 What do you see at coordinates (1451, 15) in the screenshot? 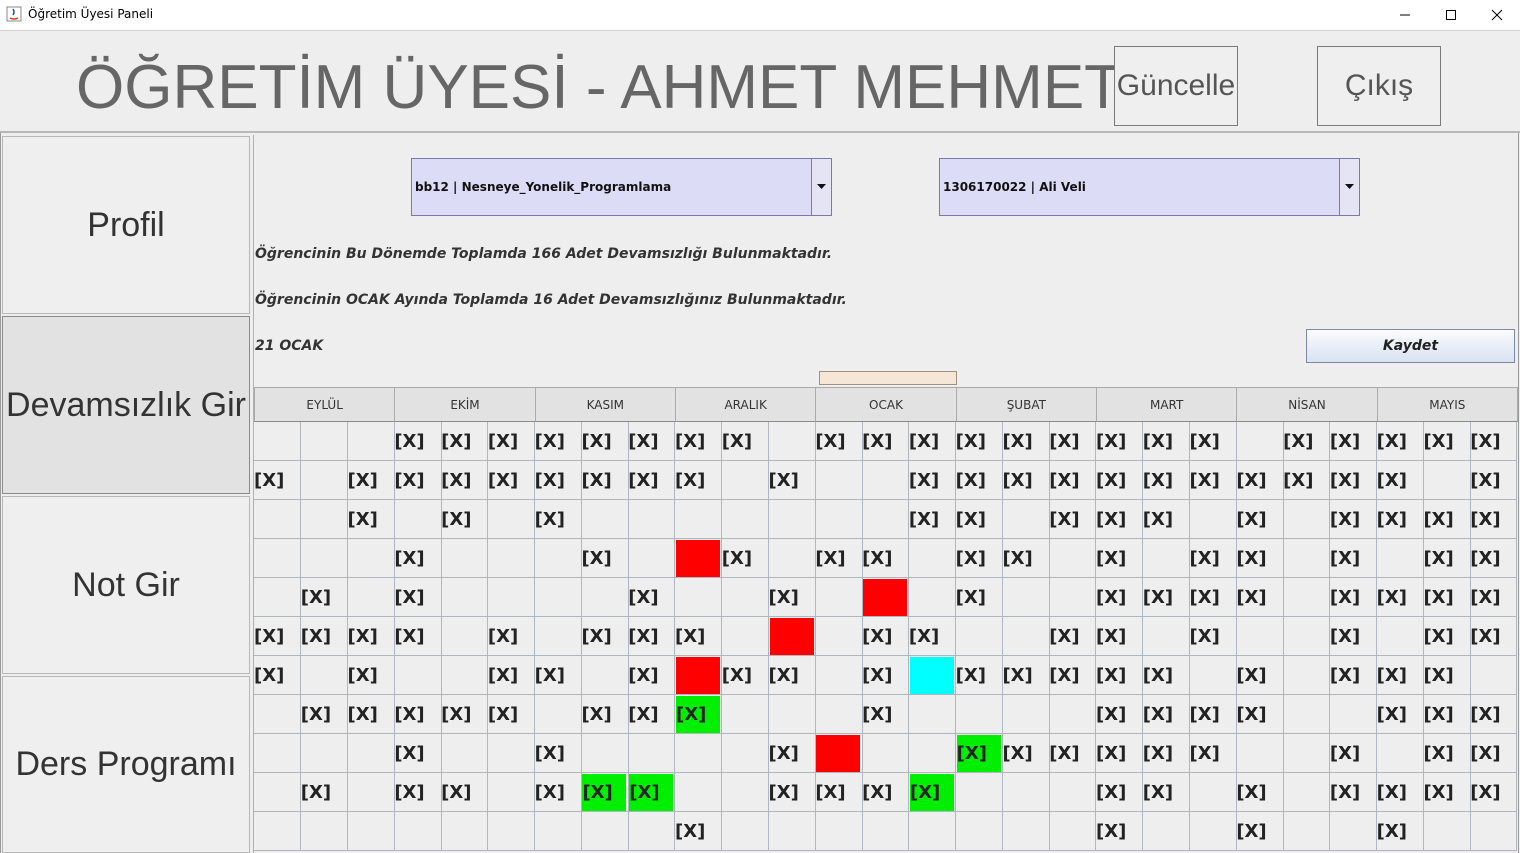
I see `maximize-button` at bounding box center [1451, 15].